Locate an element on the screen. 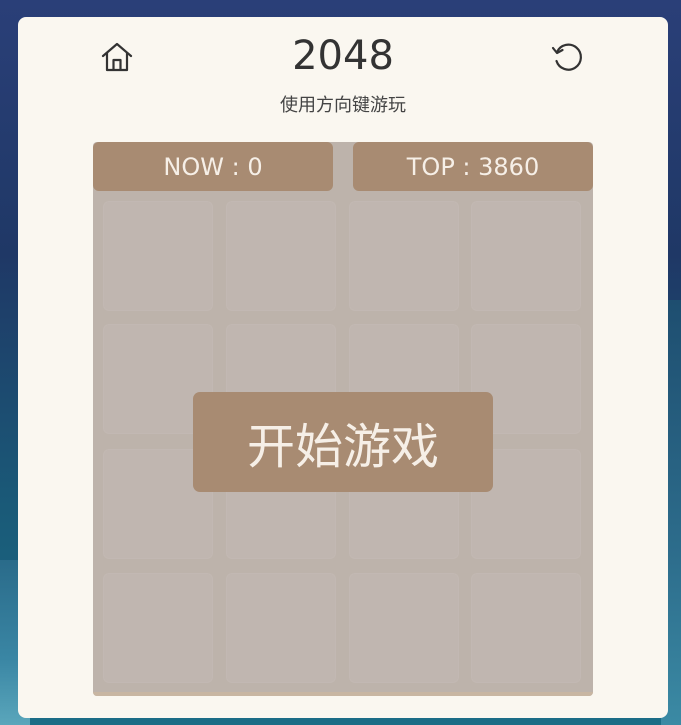  restart-icon is located at coordinates (566, 57).